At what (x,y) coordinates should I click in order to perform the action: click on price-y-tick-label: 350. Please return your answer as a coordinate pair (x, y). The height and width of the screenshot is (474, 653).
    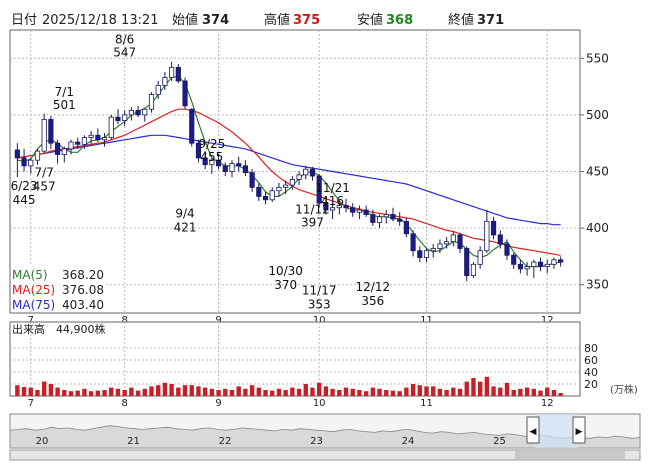
    Looking at the image, I should click on (597, 285).